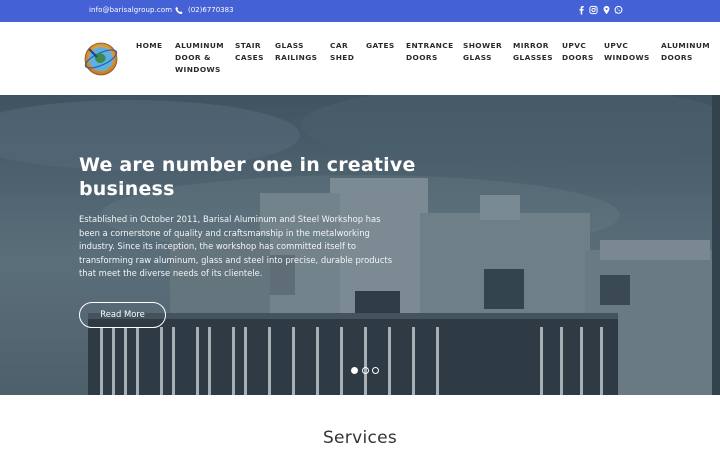 The width and height of the screenshot is (720, 450). What do you see at coordinates (211, 10) in the screenshot?
I see `contact-phone: (02)6770383` at bounding box center [211, 10].